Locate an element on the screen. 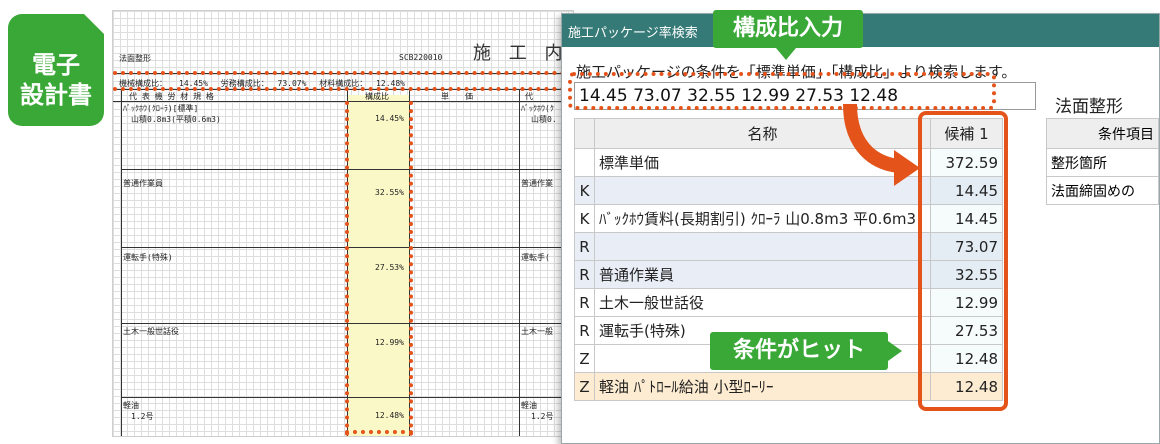  row-name: 軽油 ﾊﾟﾄﾛｰﾙ給油 小型ﾛｰﾘｰ is located at coordinates (762, 386).